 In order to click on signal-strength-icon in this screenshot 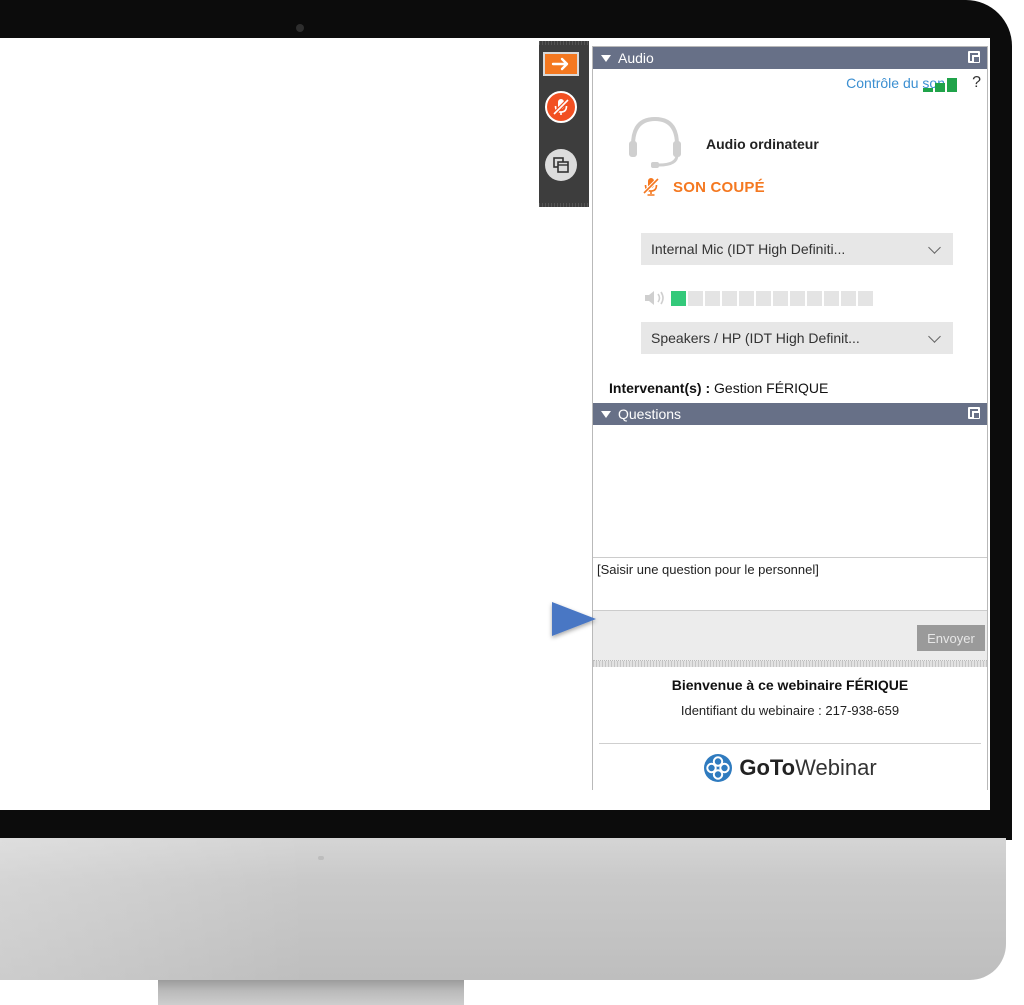, I will do `click(939, 85)`.